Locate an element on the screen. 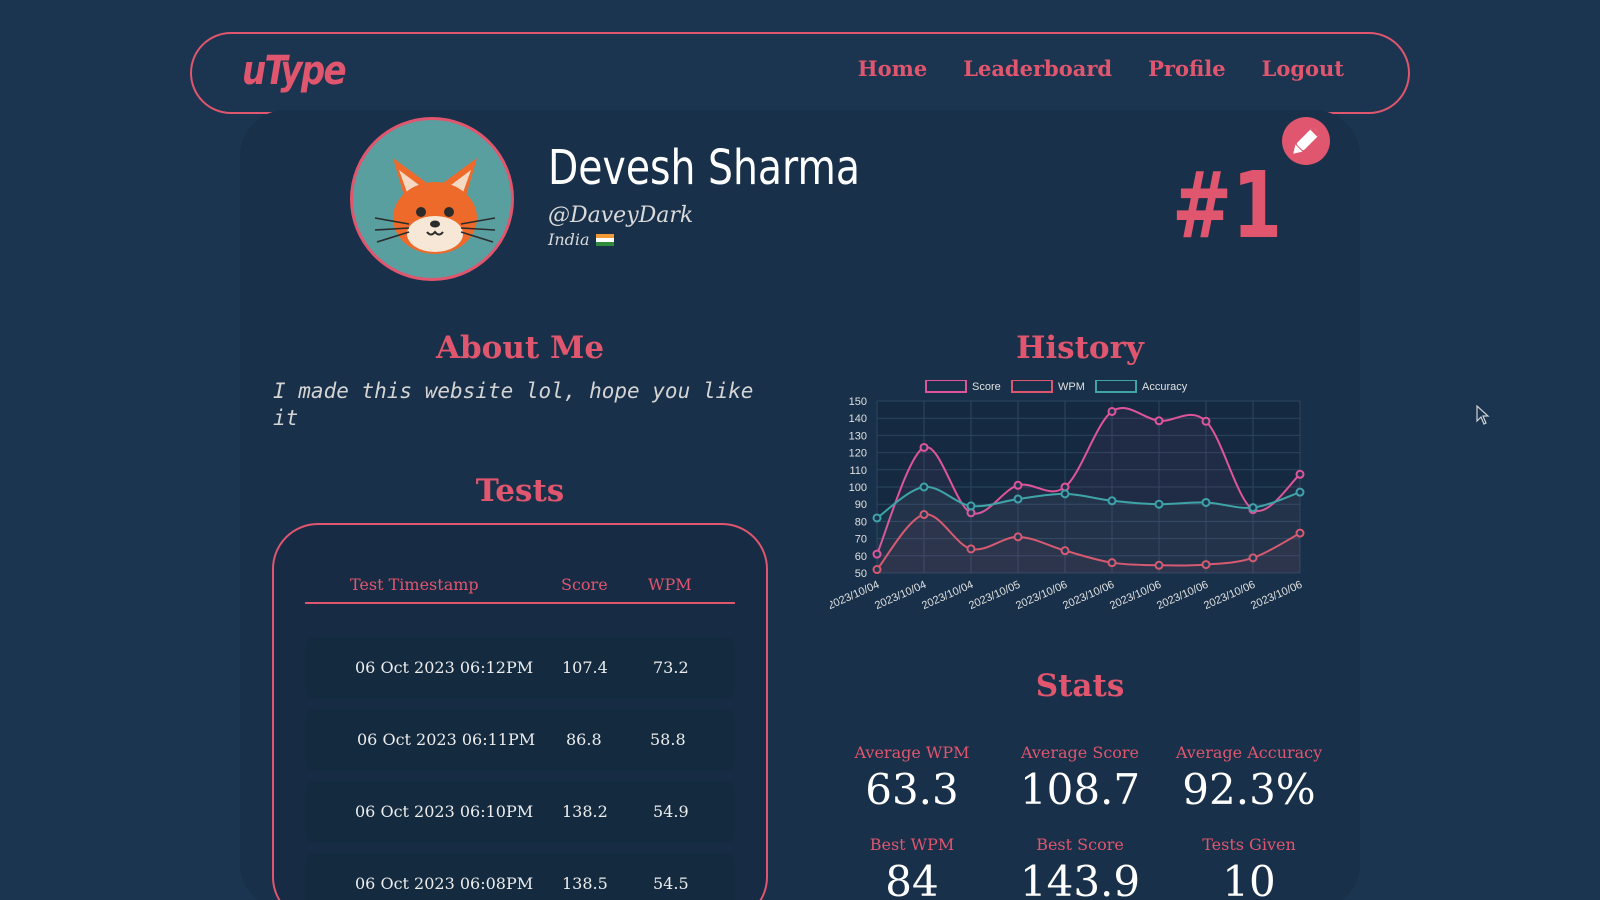 Image resolution: width=1600 pixels, height=900 pixels. legend-label: Accuracy is located at coordinates (1165, 387).